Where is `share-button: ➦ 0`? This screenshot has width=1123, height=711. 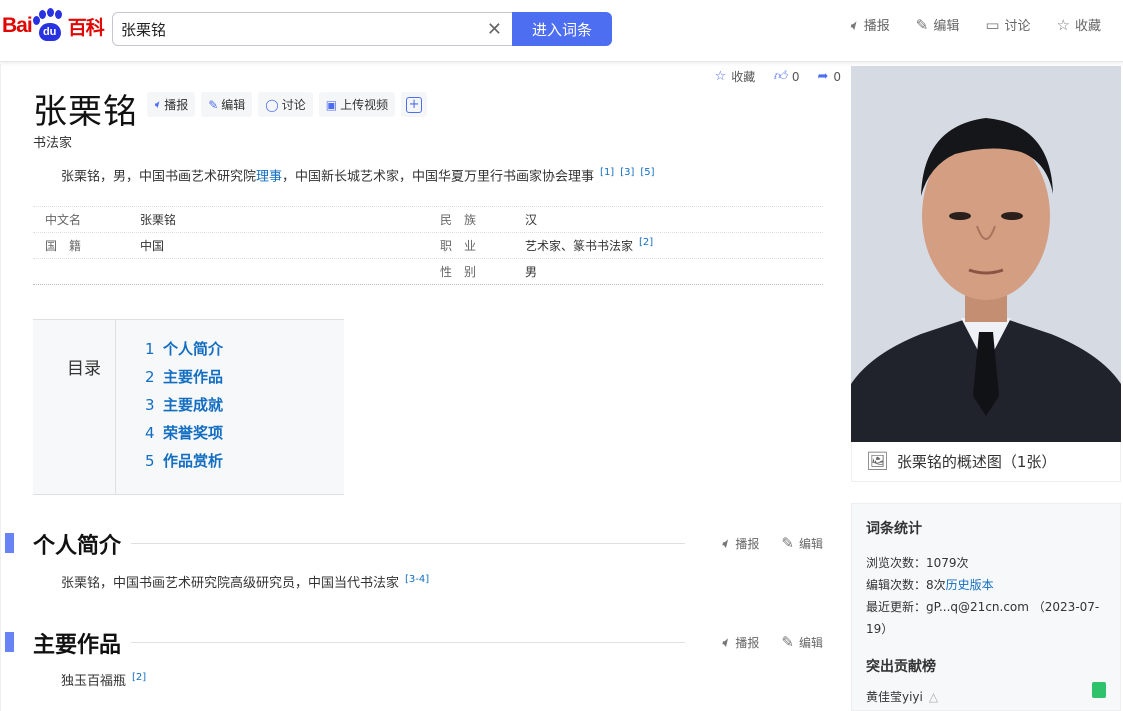 share-button: ➦ 0 is located at coordinates (829, 76).